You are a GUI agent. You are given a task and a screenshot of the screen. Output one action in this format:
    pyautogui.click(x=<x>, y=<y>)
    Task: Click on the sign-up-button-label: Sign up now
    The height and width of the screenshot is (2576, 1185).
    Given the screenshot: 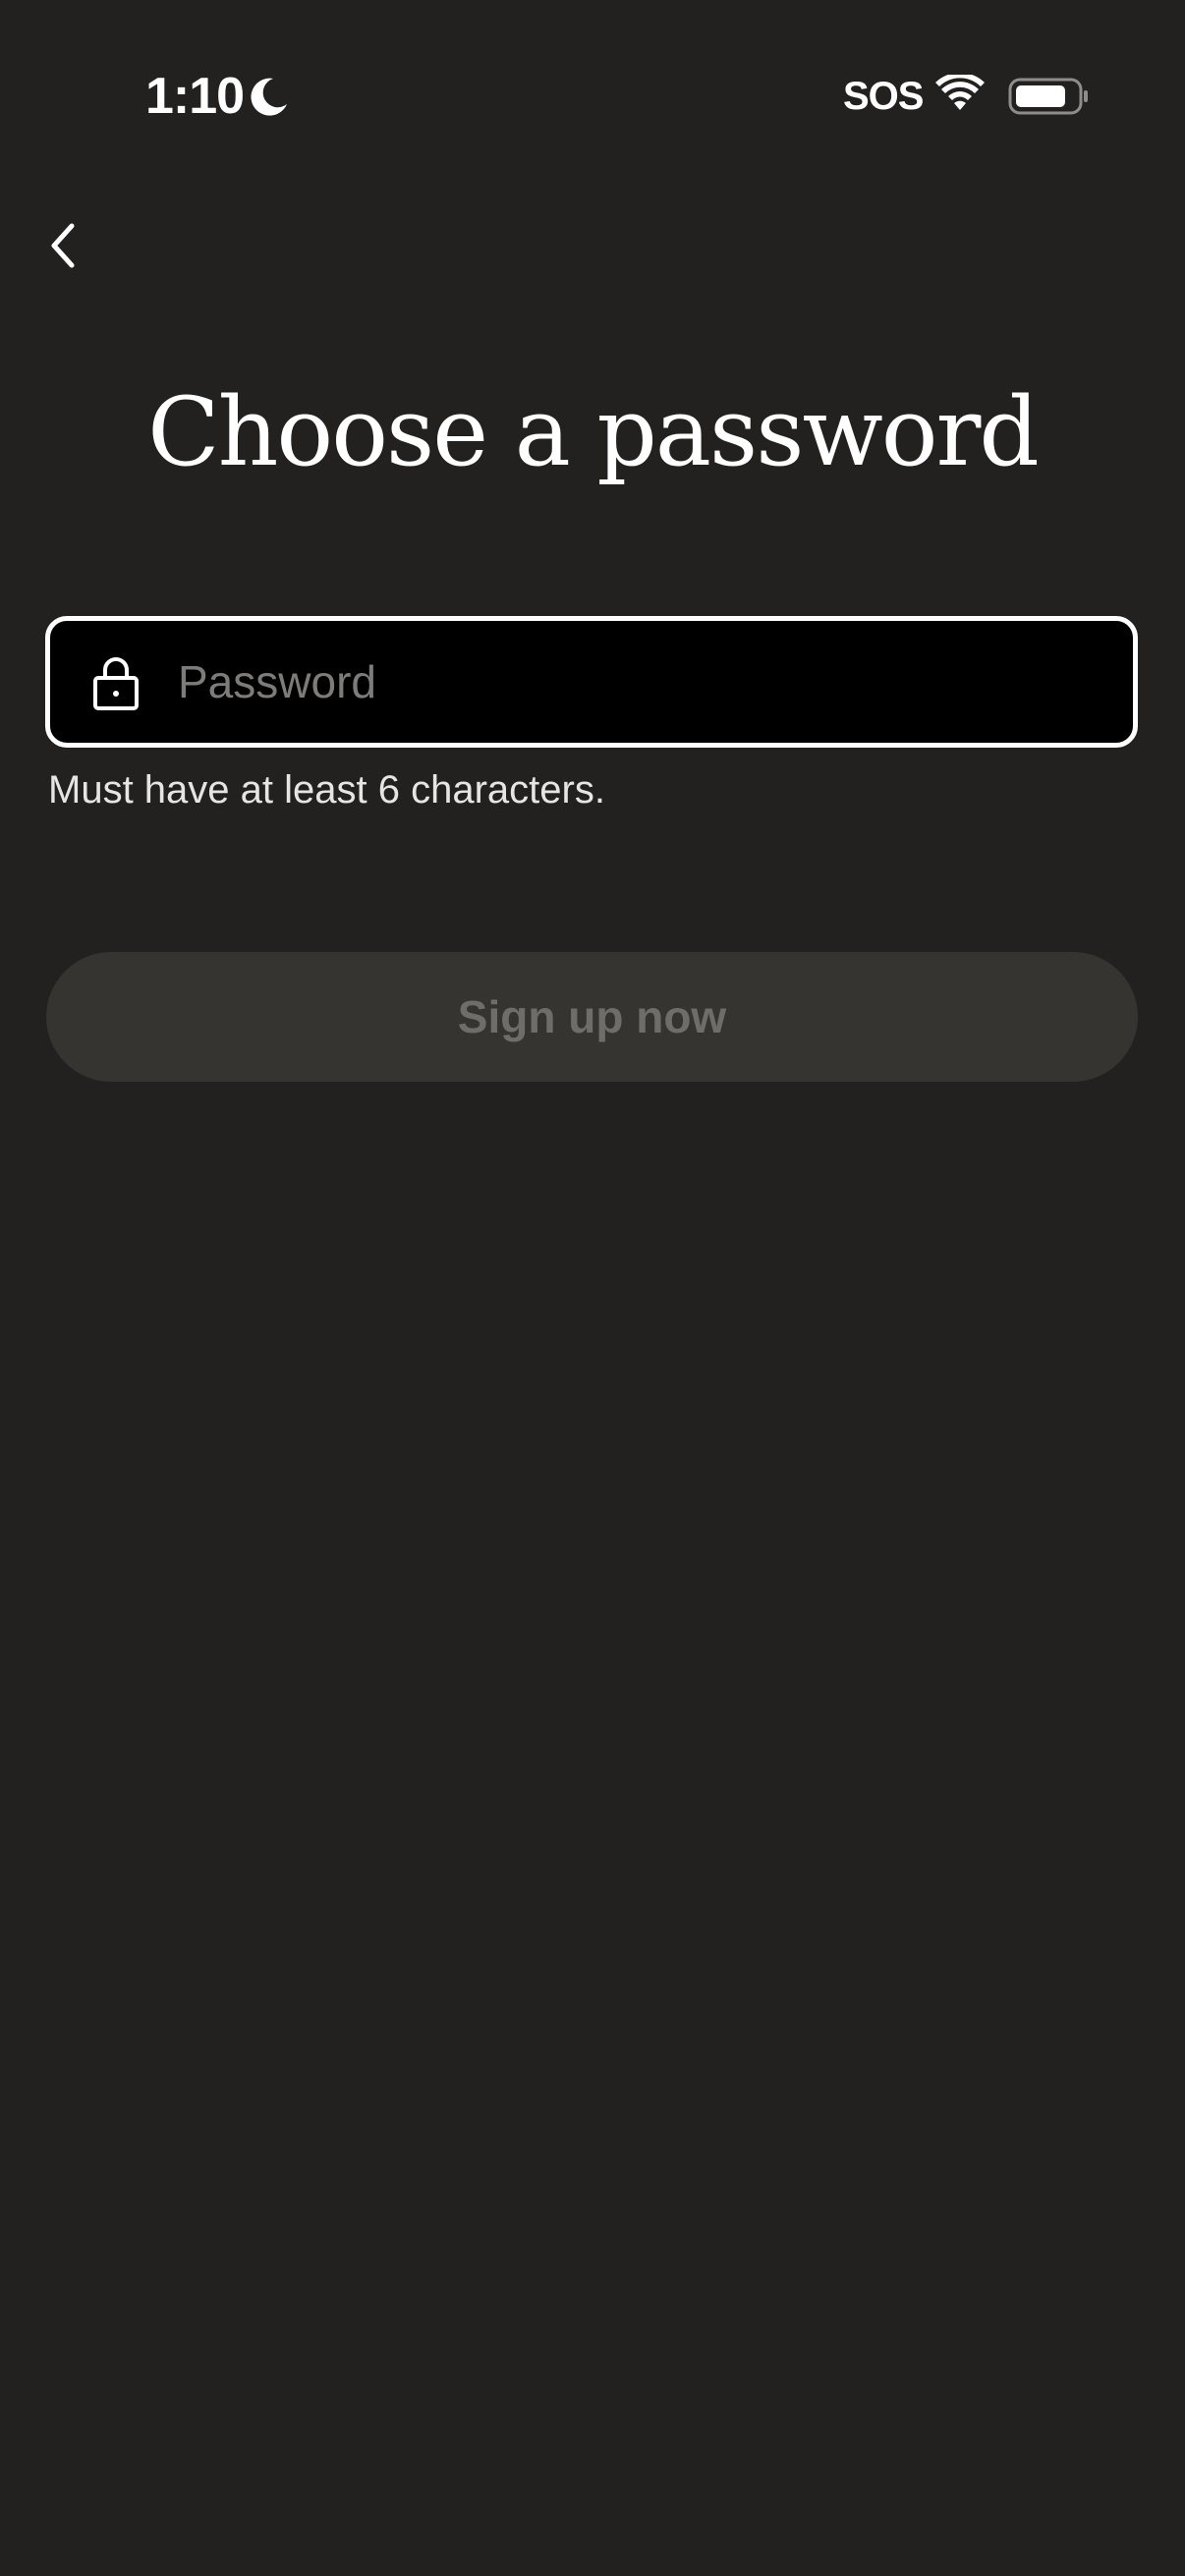 What is the action you would take?
    pyautogui.click(x=592, y=1016)
    